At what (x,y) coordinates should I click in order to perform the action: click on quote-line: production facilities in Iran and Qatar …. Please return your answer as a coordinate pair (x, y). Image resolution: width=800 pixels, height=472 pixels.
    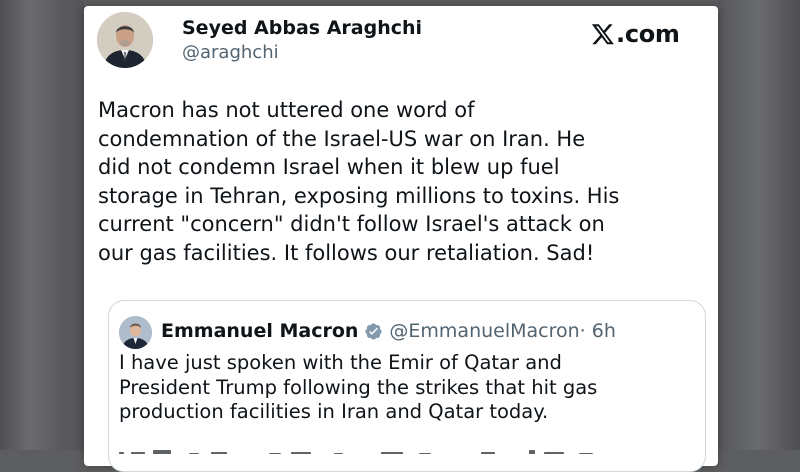
    Looking at the image, I should click on (334, 412).